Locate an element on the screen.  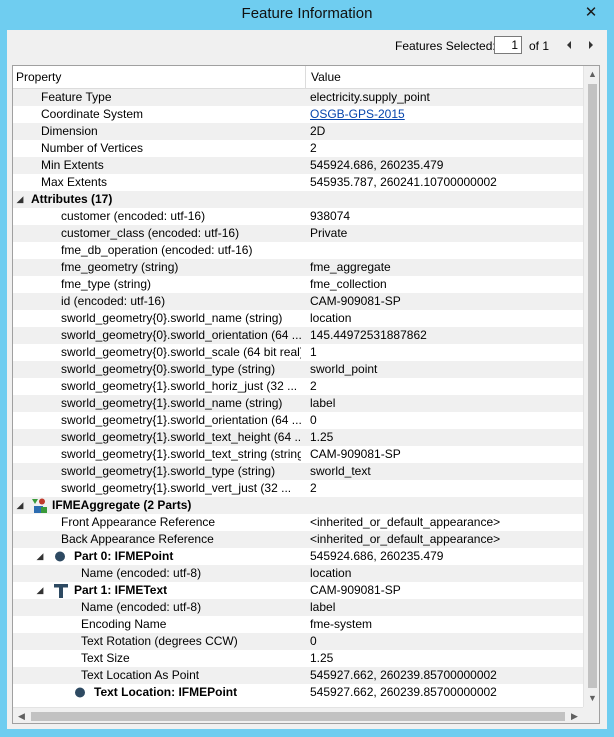
horizontal-scroll-thumb is located at coordinates (298, 716).